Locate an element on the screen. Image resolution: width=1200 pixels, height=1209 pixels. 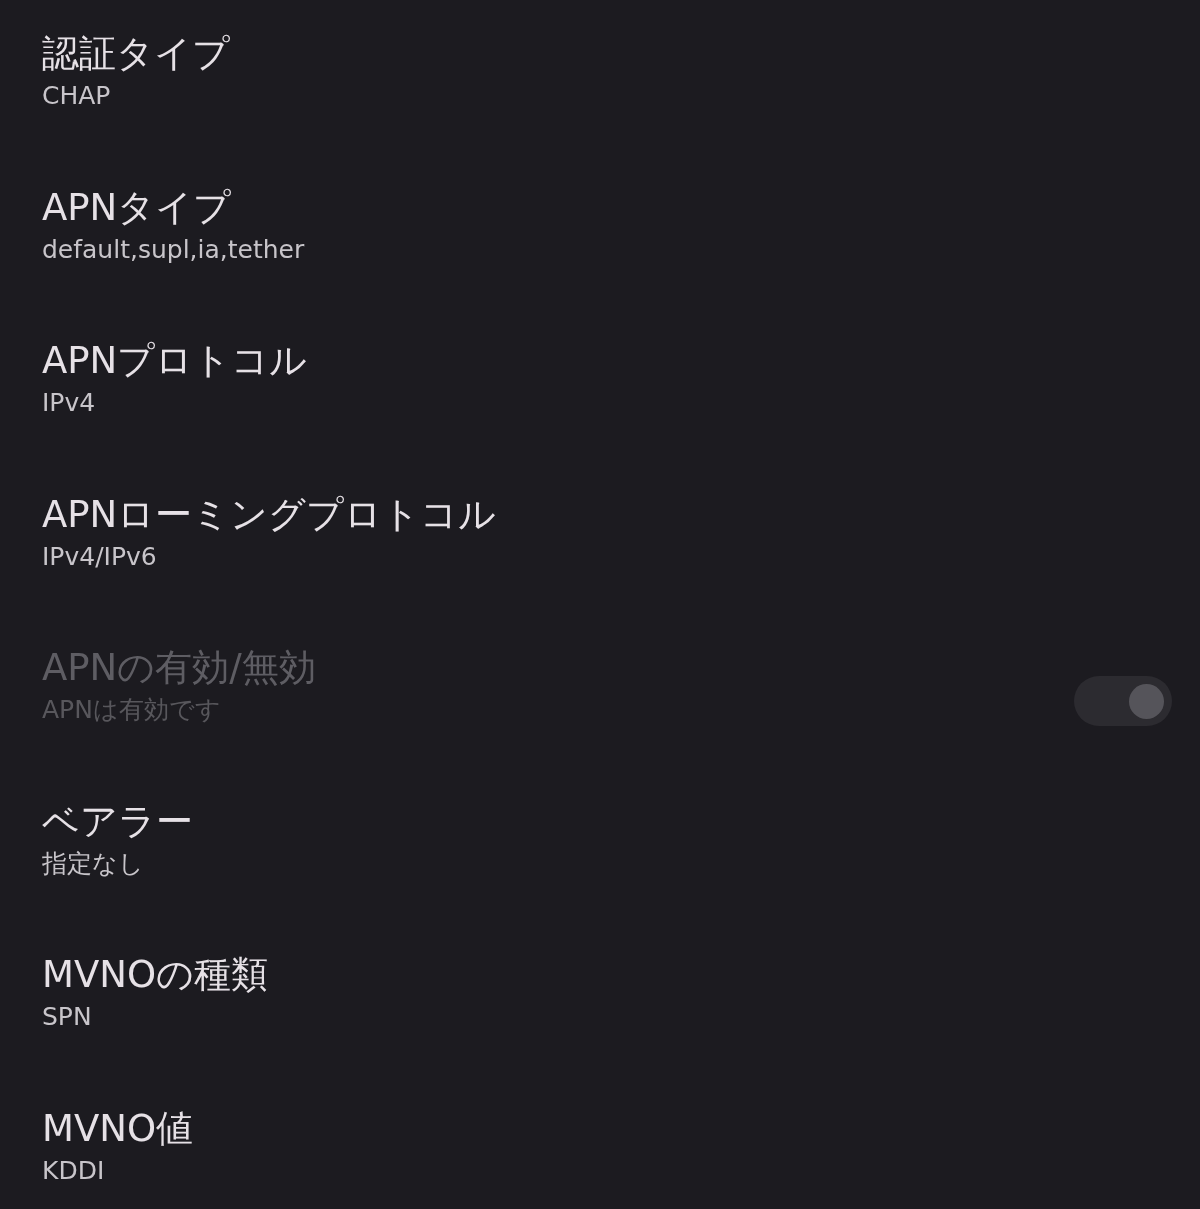
setting-title: APNの有効/無効 is located at coordinates (179, 668).